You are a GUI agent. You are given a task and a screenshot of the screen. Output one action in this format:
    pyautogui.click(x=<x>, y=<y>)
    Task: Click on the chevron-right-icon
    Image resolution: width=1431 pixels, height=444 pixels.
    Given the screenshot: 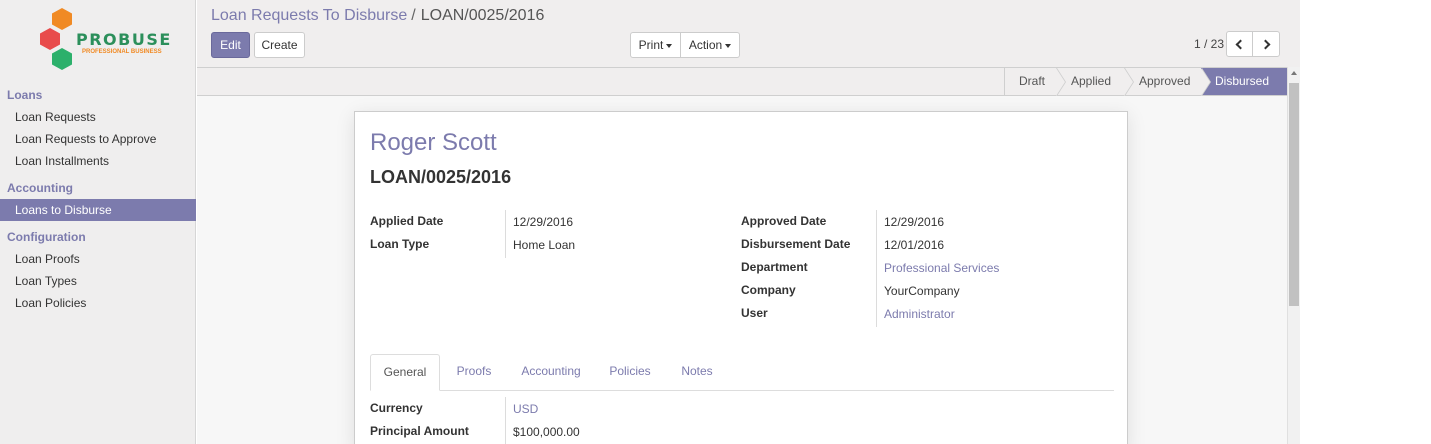 What is the action you would take?
    pyautogui.click(x=1265, y=44)
    